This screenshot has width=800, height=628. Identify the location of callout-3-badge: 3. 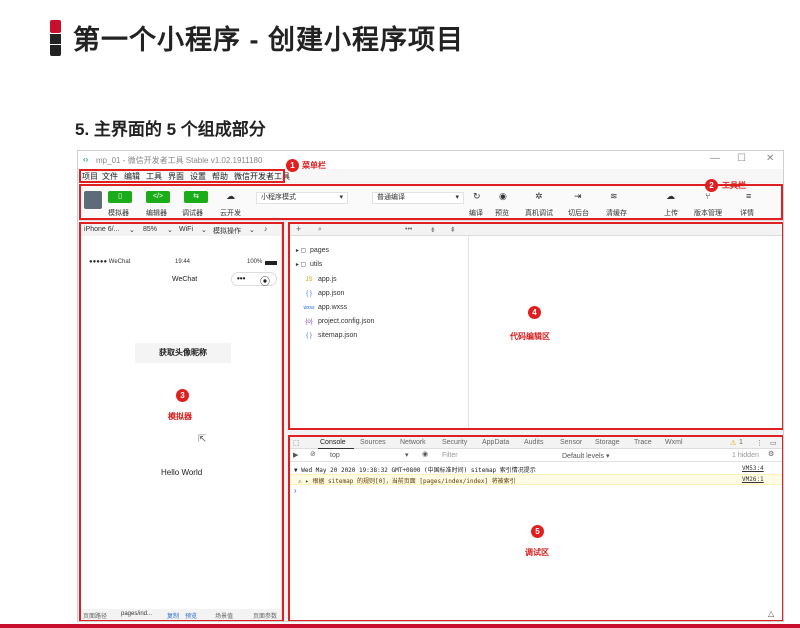
(182, 395).